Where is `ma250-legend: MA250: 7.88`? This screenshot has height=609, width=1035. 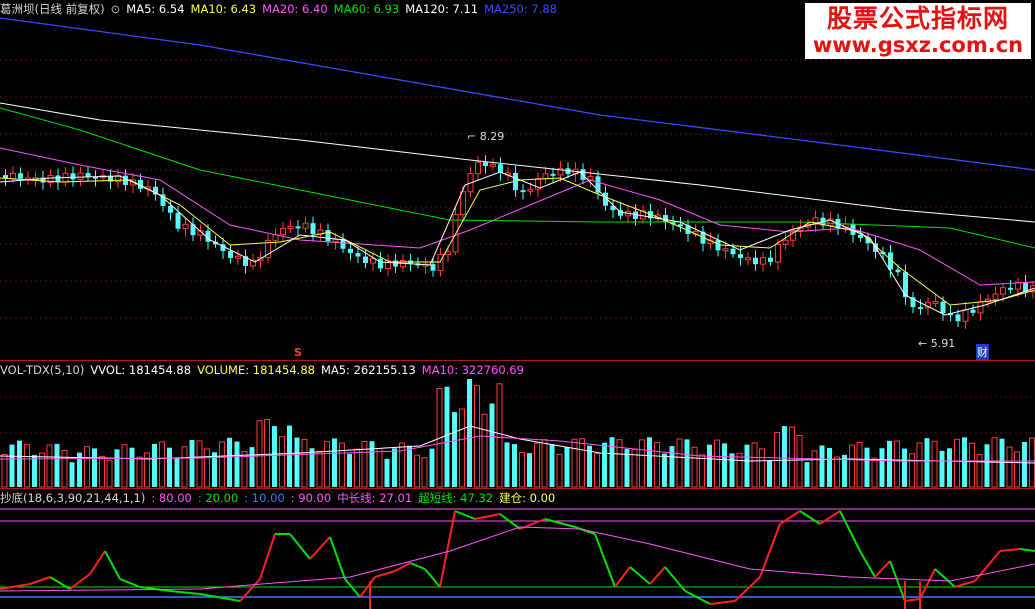
ma250-legend: MA250: 7.88 is located at coordinates (520, 9).